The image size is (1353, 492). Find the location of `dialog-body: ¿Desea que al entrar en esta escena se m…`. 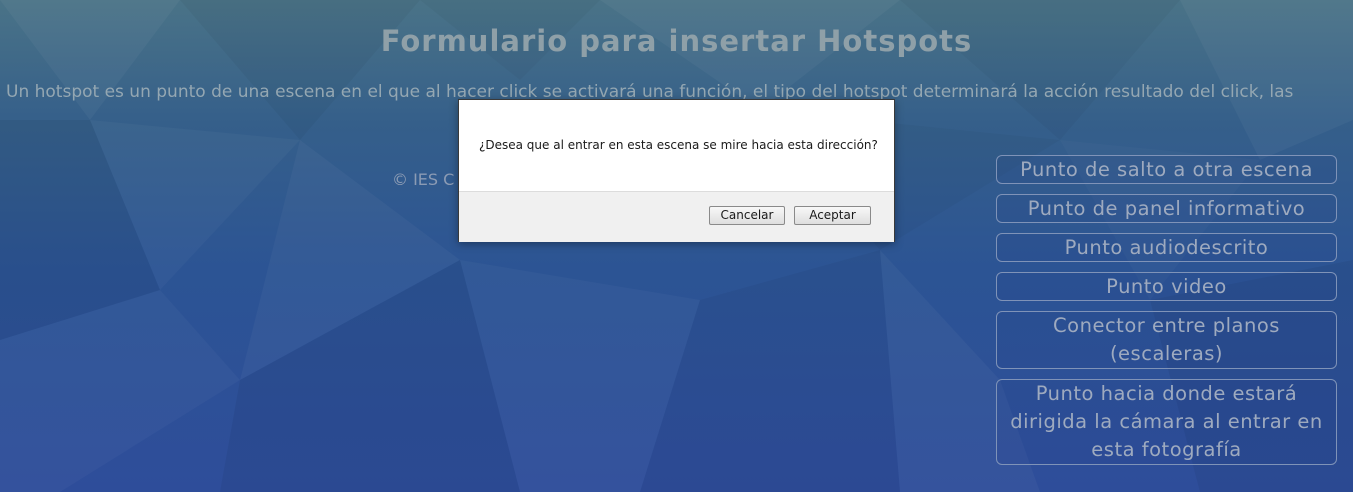

dialog-body: ¿Desea que al entrar en esta escena se m… is located at coordinates (676, 145).